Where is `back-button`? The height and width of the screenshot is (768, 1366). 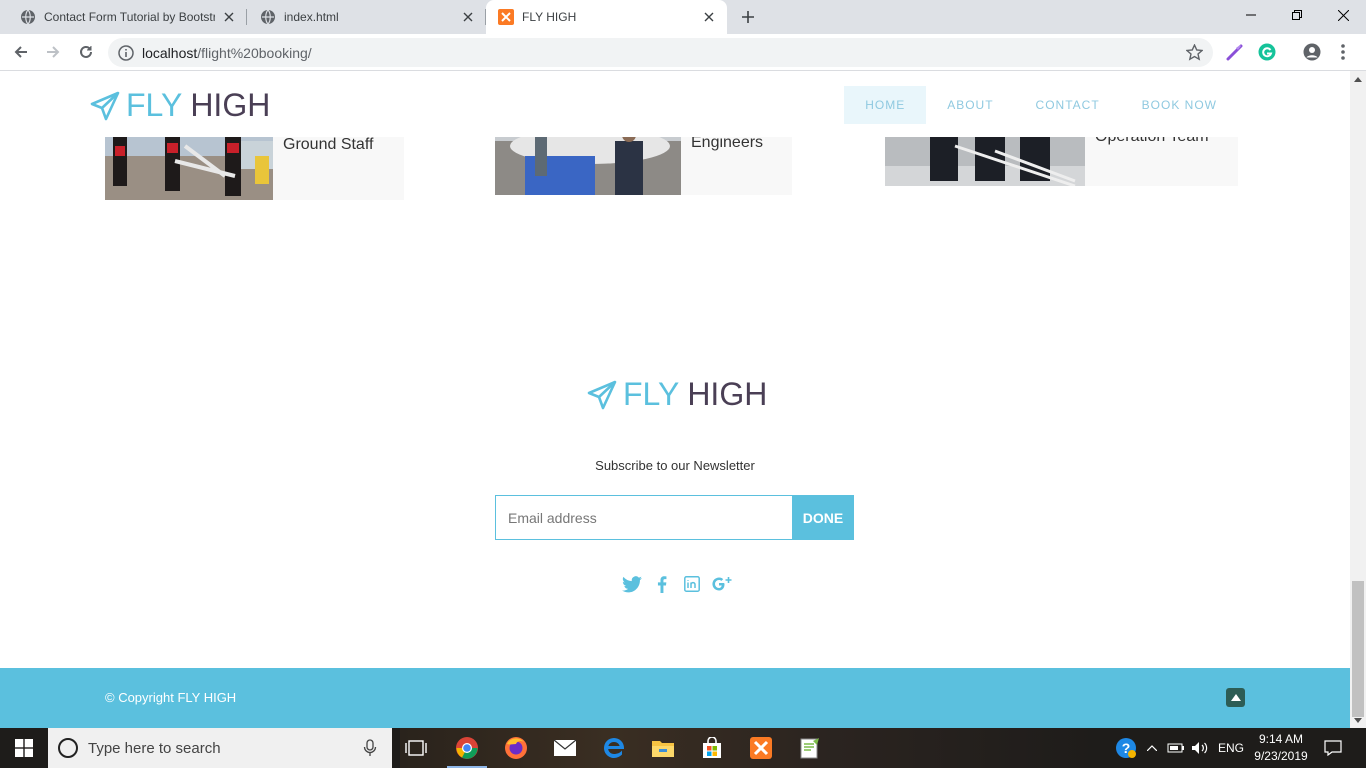
back-button is located at coordinates (21, 52).